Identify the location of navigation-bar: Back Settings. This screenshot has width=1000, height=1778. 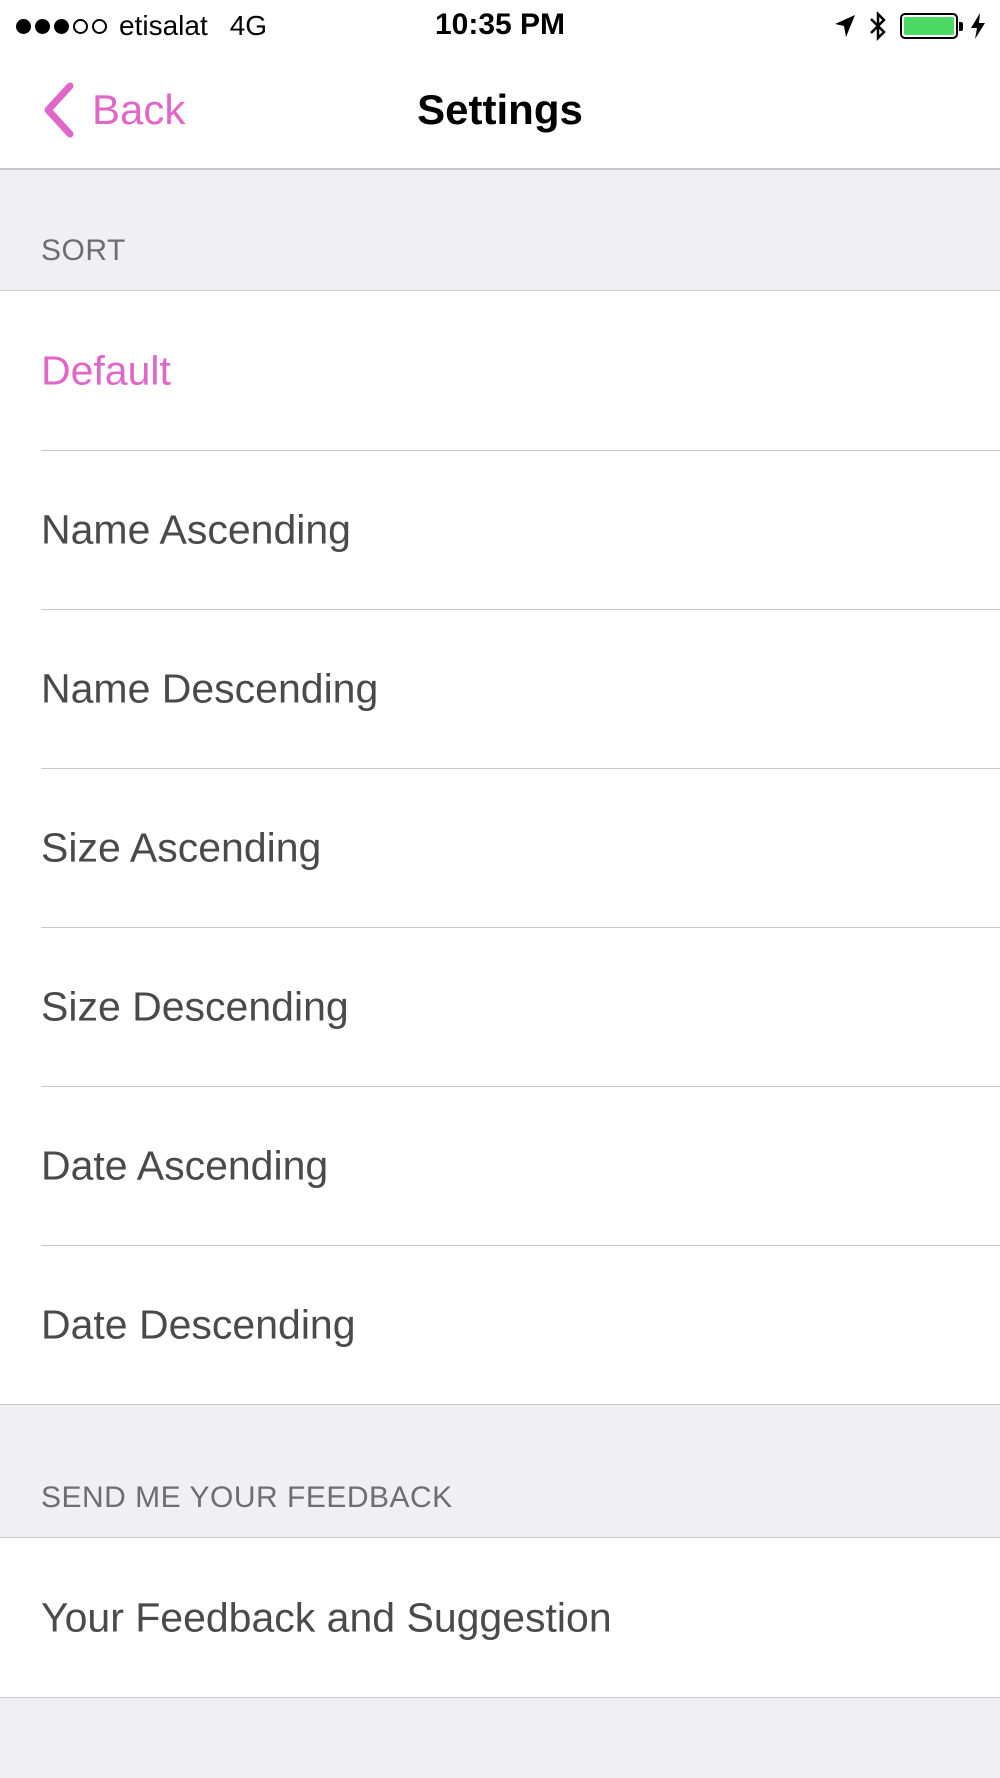
(500, 113).